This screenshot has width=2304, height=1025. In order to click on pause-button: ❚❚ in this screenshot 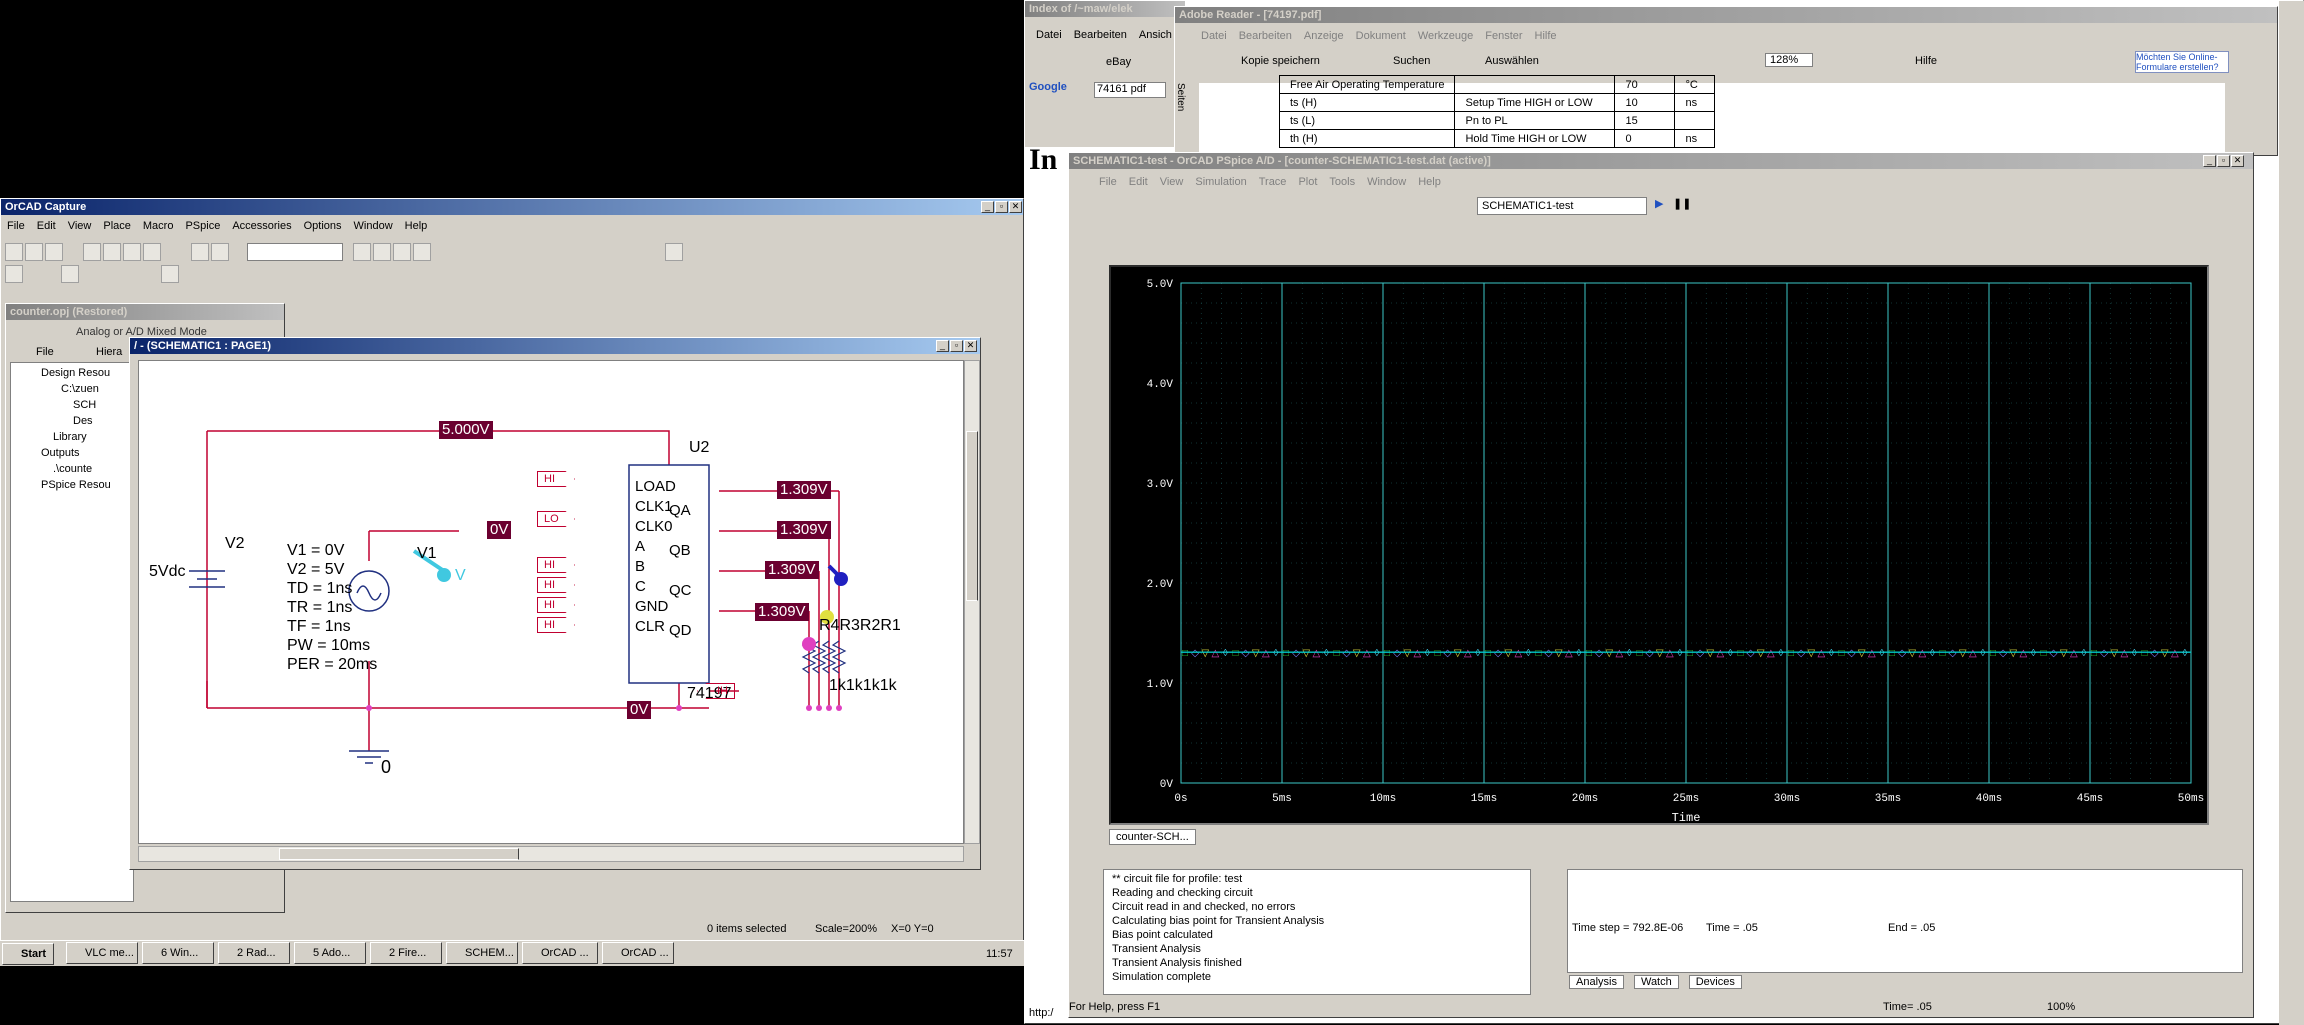, I will do `click(1682, 203)`.